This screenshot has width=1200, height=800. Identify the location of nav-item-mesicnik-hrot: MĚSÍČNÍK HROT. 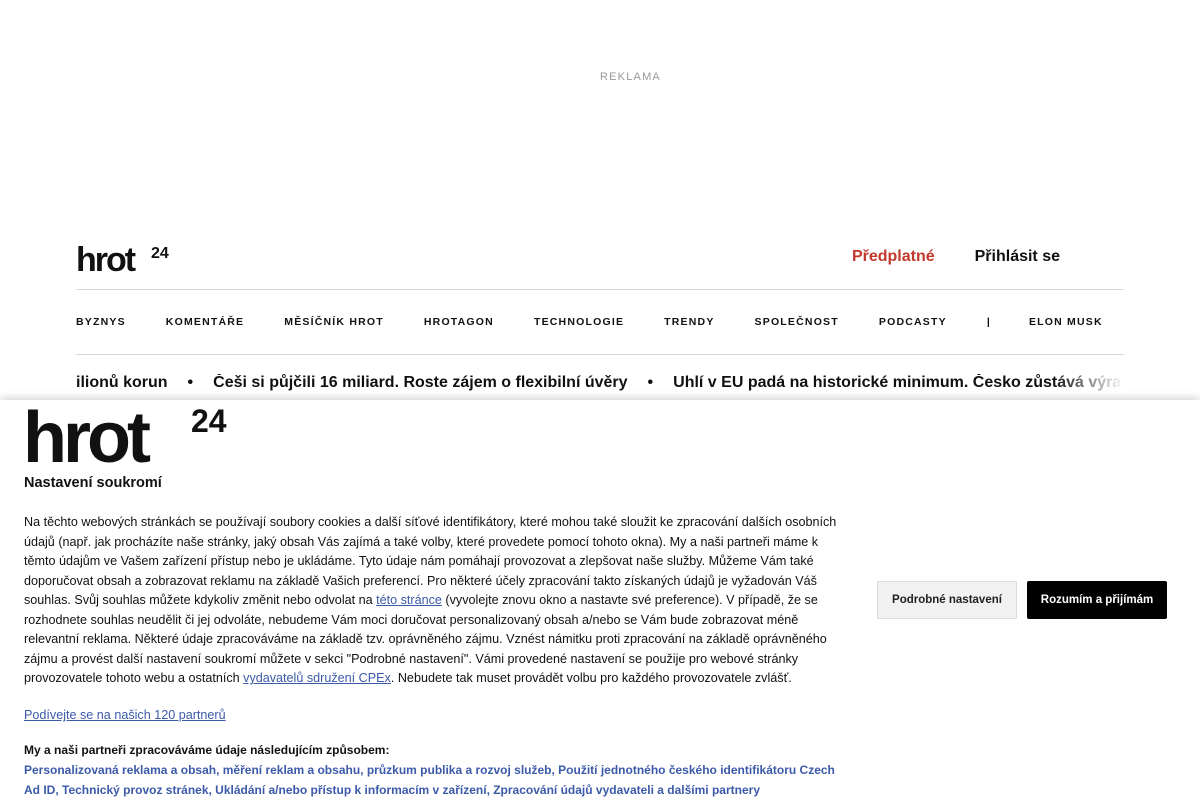
(334, 322).